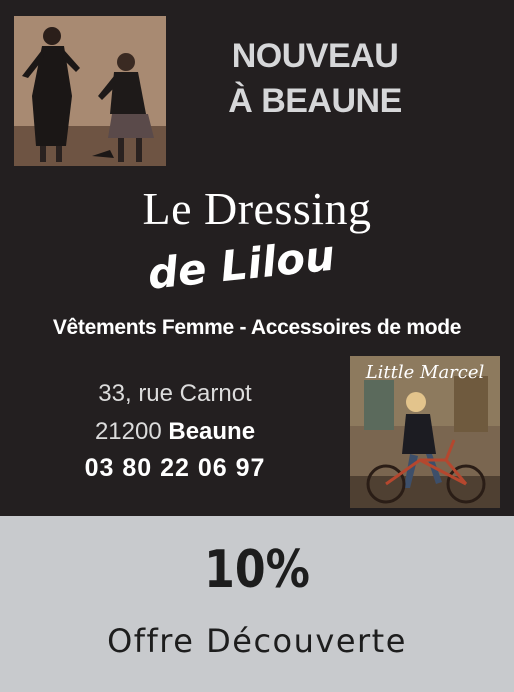  I want to click on brand-name: Le Dressing, so click(257, 208).